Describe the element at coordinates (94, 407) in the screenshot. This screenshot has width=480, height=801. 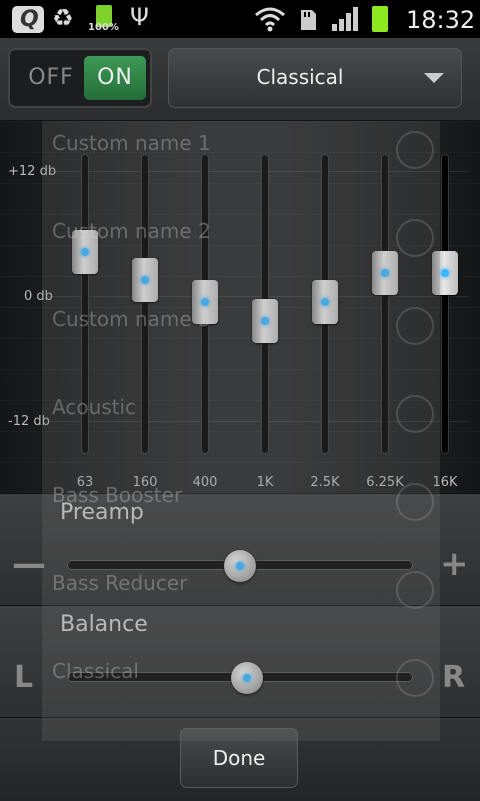
I see `preset-list-item-label: Acoustic` at that location.